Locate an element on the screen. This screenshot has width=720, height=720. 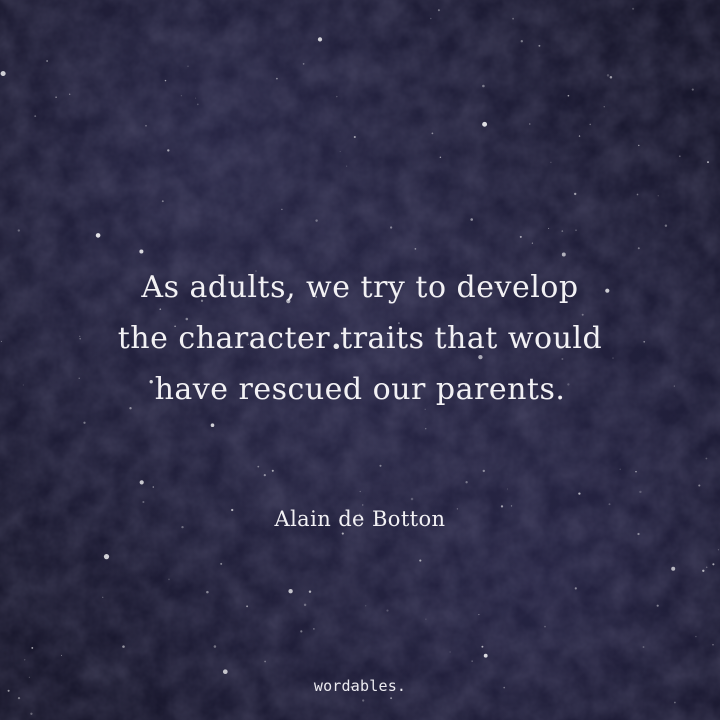
quote-line: have rescued our parents. is located at coordinates (360, 389).